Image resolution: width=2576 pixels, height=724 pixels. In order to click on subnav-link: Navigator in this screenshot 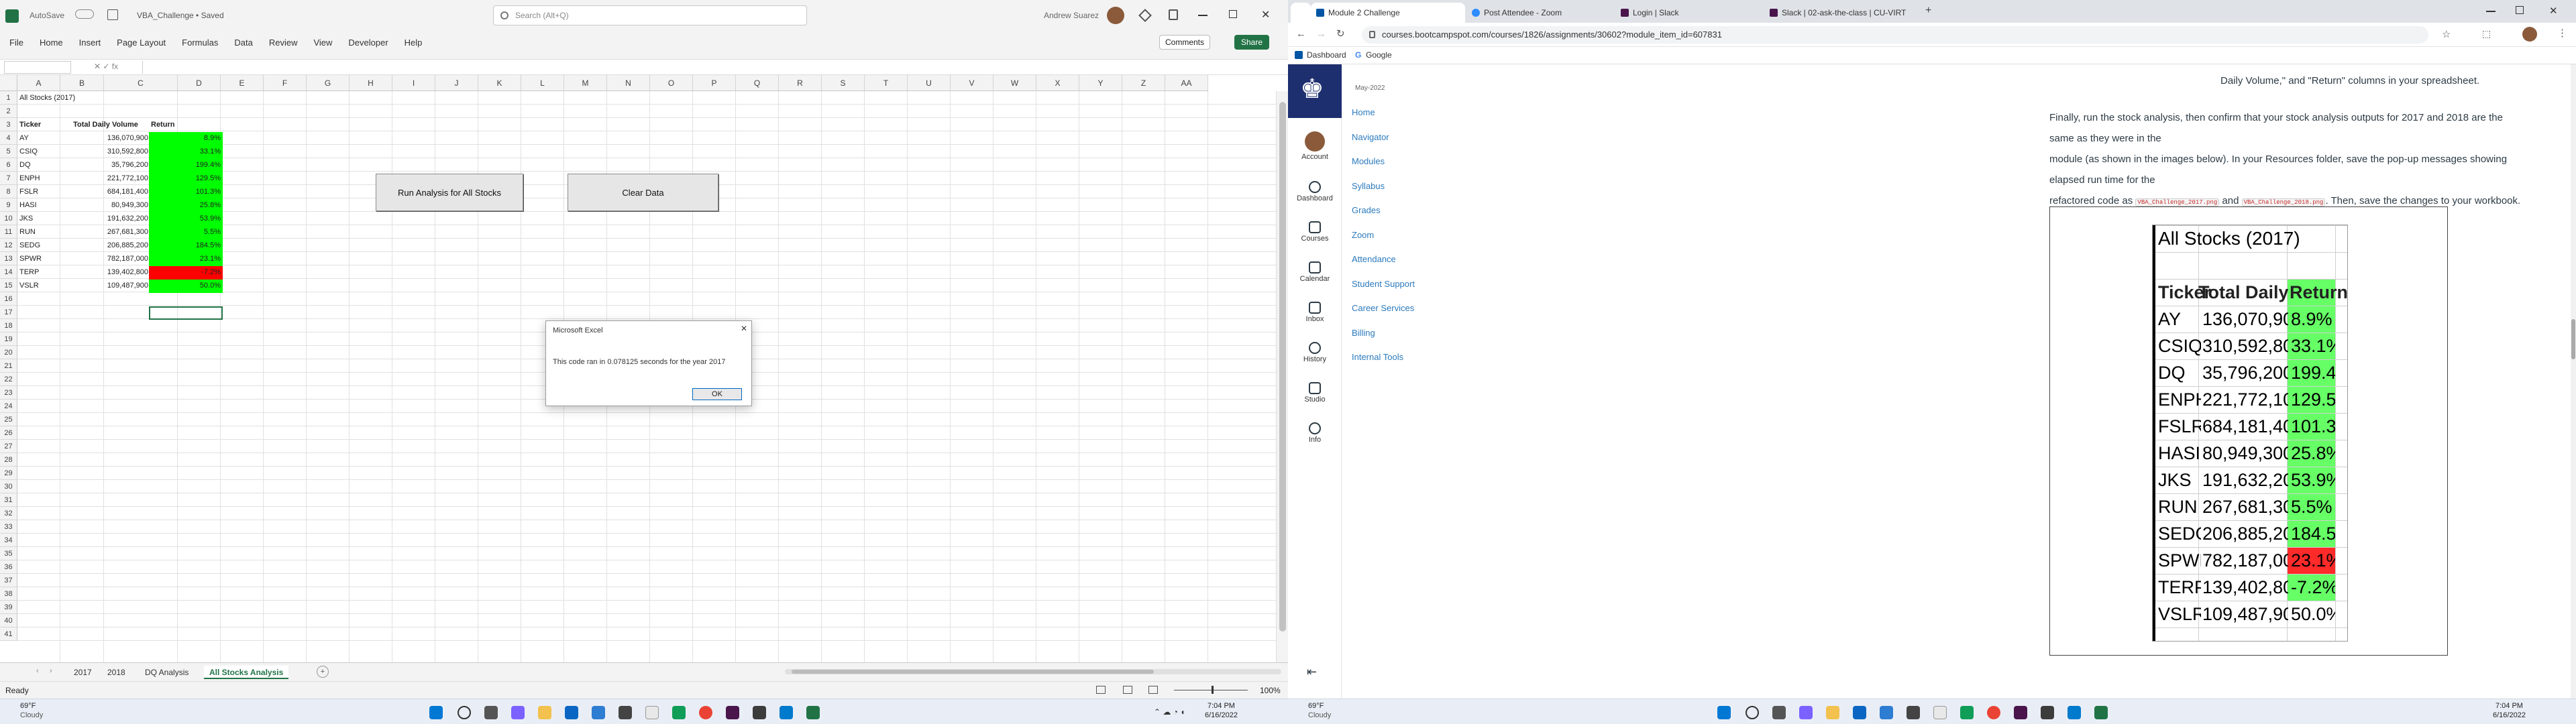, I will do `click(1370, 137)`.